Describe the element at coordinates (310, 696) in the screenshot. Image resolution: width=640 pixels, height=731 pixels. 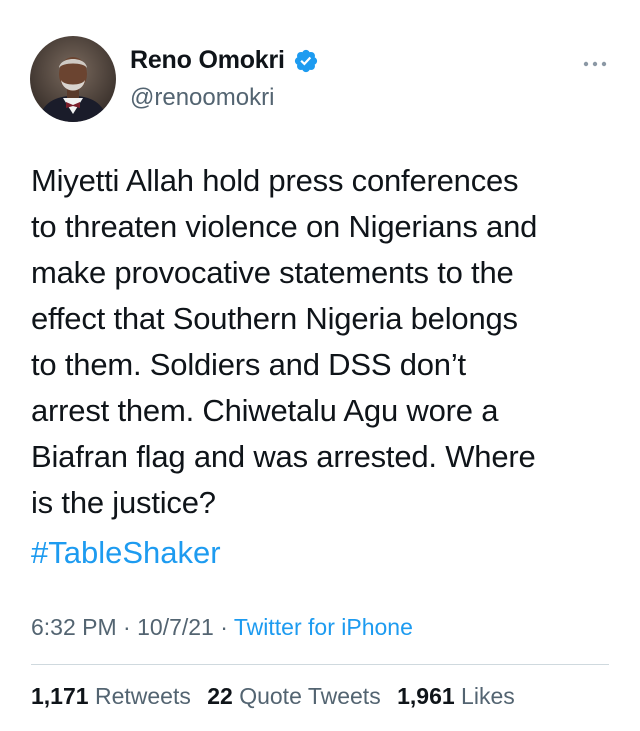
I see `quote-tweets-label: Quote Tweets` at that location.